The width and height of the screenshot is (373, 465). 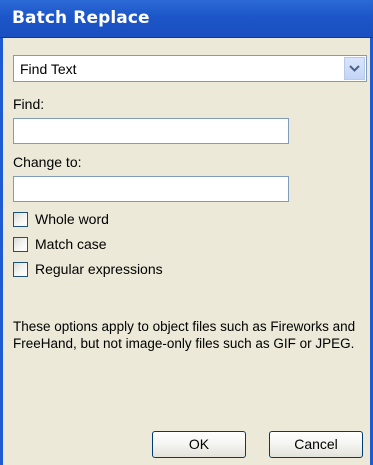 I want to click on window-title: Batch Replace, so click(x=81, y=18).